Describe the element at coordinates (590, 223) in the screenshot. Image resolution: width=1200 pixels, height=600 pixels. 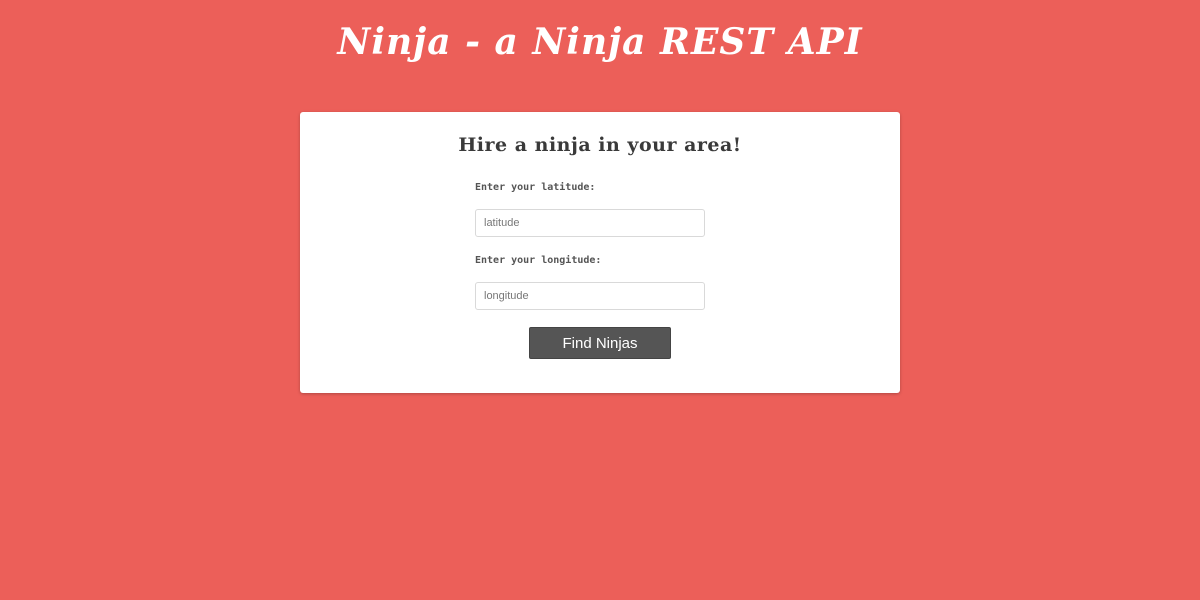
I see `latitude-input` at that location.